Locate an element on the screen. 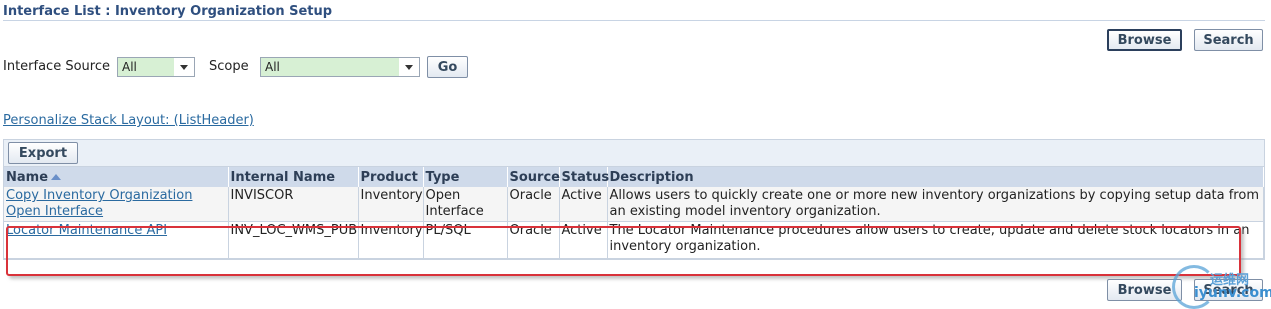 The width and height of the screenshot is (1271, 309). column-header-description: Description is located at coordinates (935, 177).